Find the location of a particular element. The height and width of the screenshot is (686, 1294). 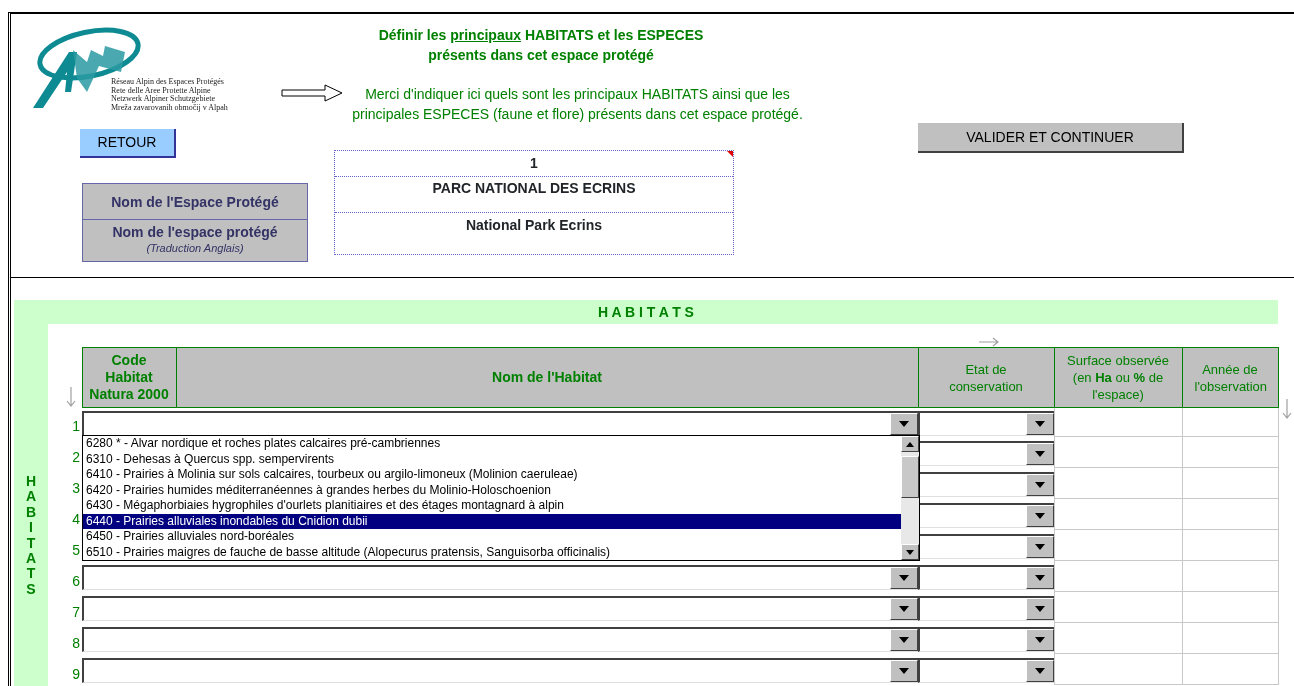

area-name: PARC NATIONAL DES ECRINS is located at coordinates (534, 188).